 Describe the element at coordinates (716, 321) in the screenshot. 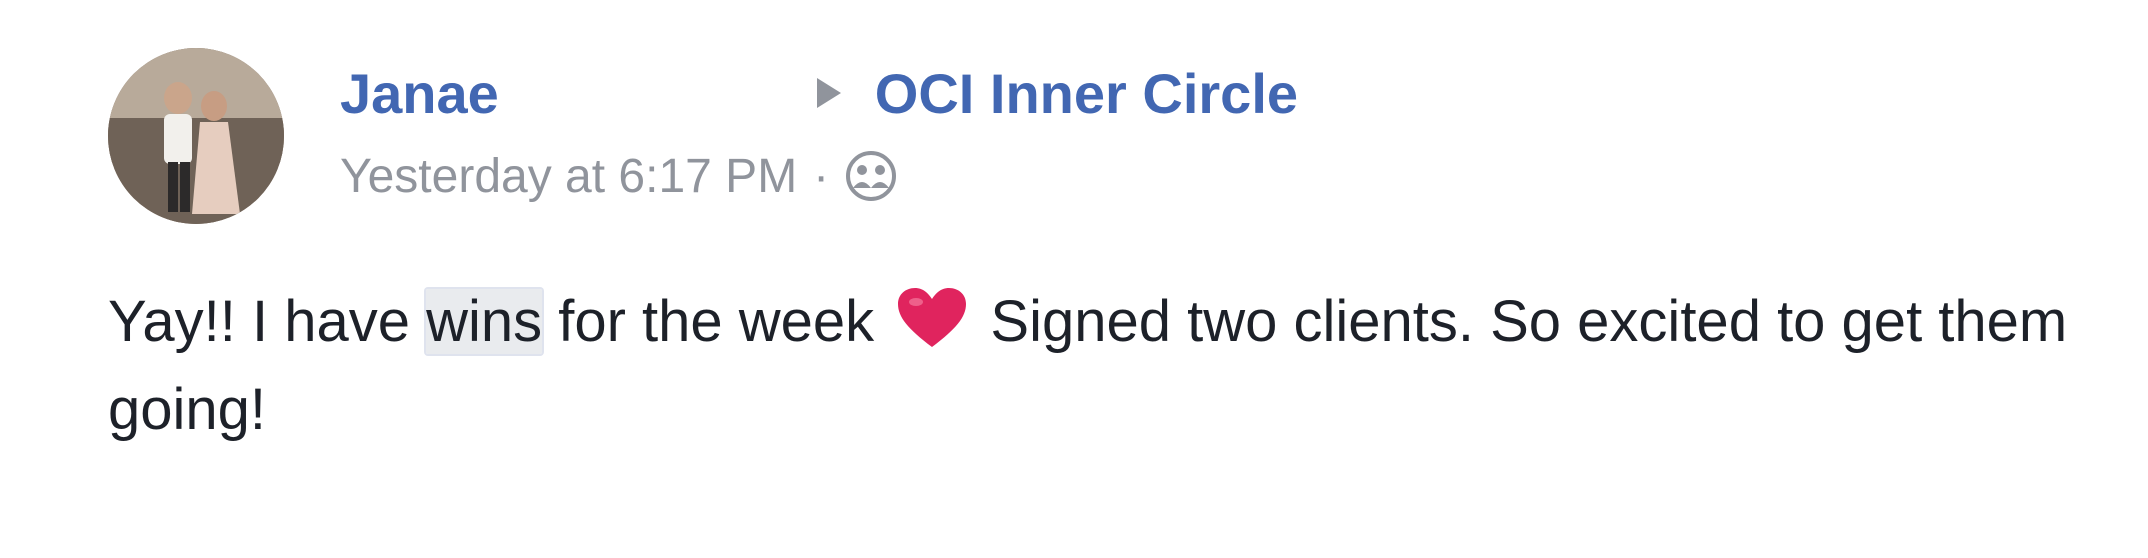

I see `message-text-2: for the week` at that location.